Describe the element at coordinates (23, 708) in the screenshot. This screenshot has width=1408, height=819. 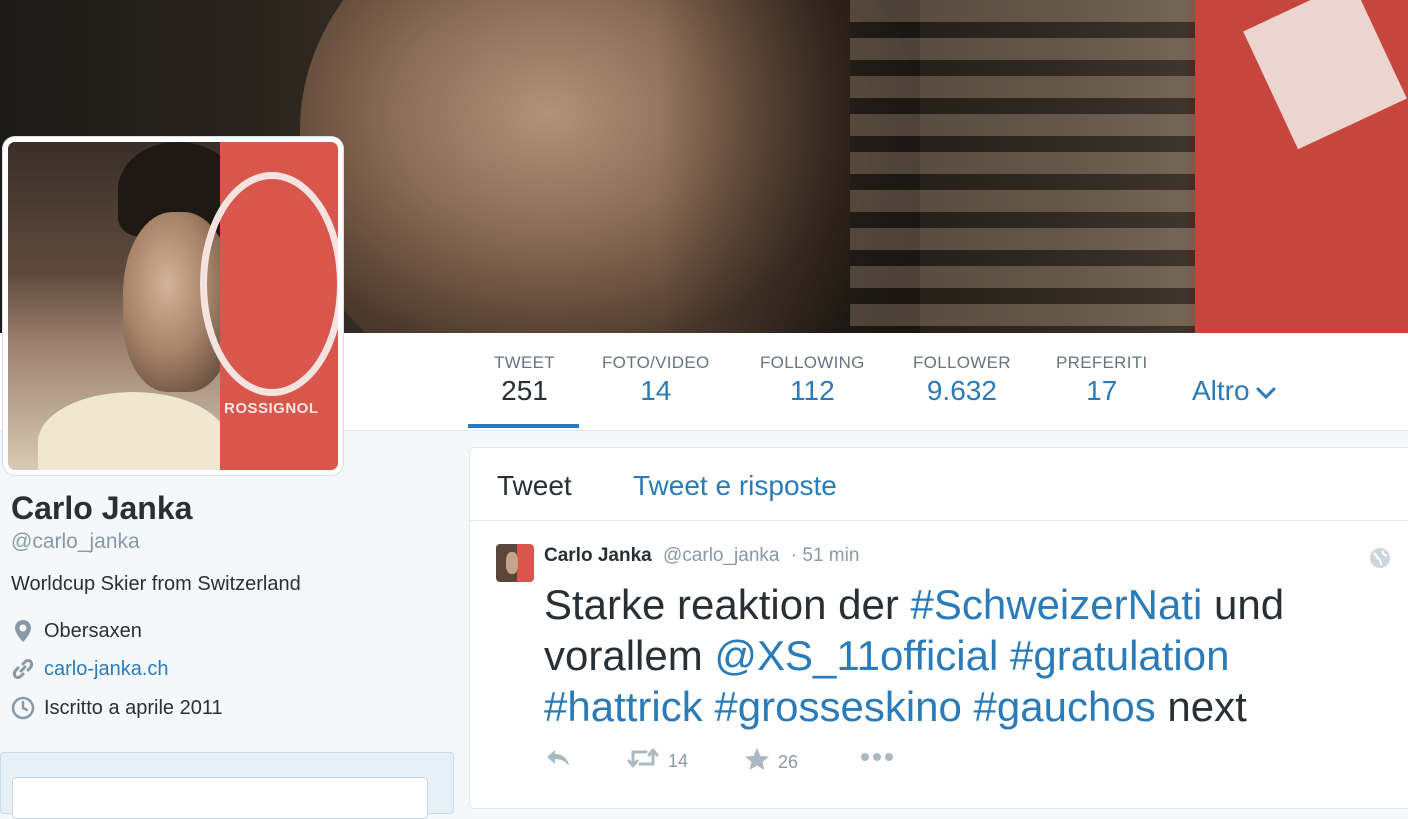
I see `clock-icon` at that location.